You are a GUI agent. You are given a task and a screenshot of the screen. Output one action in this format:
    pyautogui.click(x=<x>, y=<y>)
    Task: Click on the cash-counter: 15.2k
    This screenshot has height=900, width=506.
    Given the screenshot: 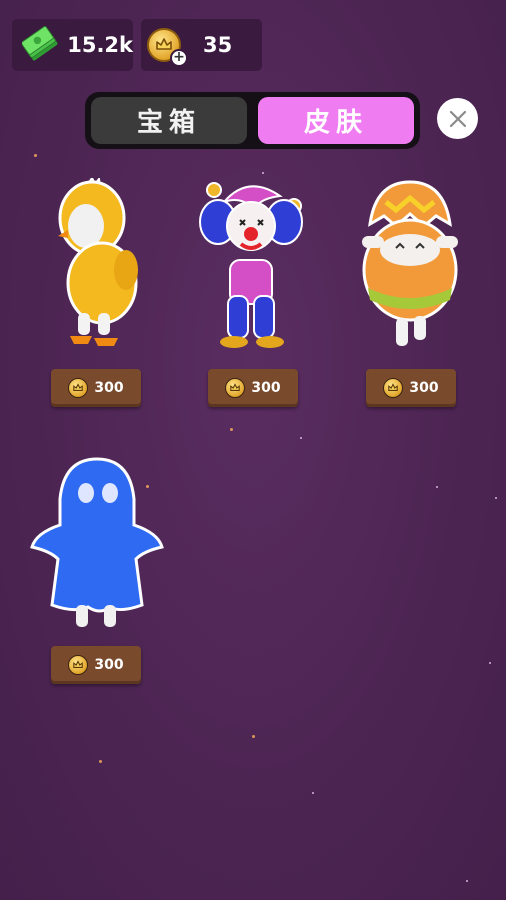 What is the action you would take?
    pyautogui.click(x=72, y=45)
    